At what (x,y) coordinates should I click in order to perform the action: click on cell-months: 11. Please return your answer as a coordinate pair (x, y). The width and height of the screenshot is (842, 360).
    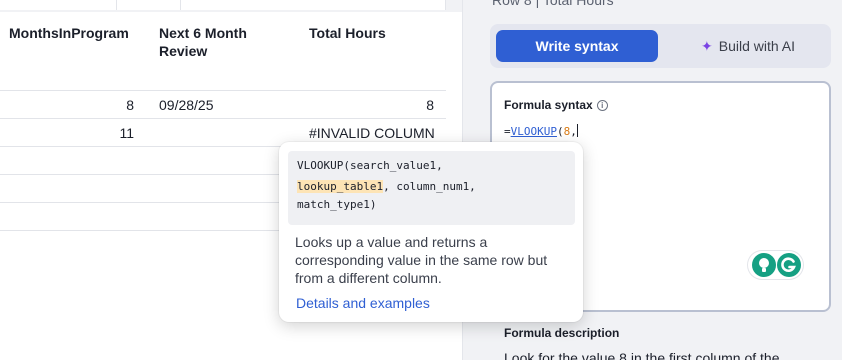
    Looking at the image, I should click on (126, 133).